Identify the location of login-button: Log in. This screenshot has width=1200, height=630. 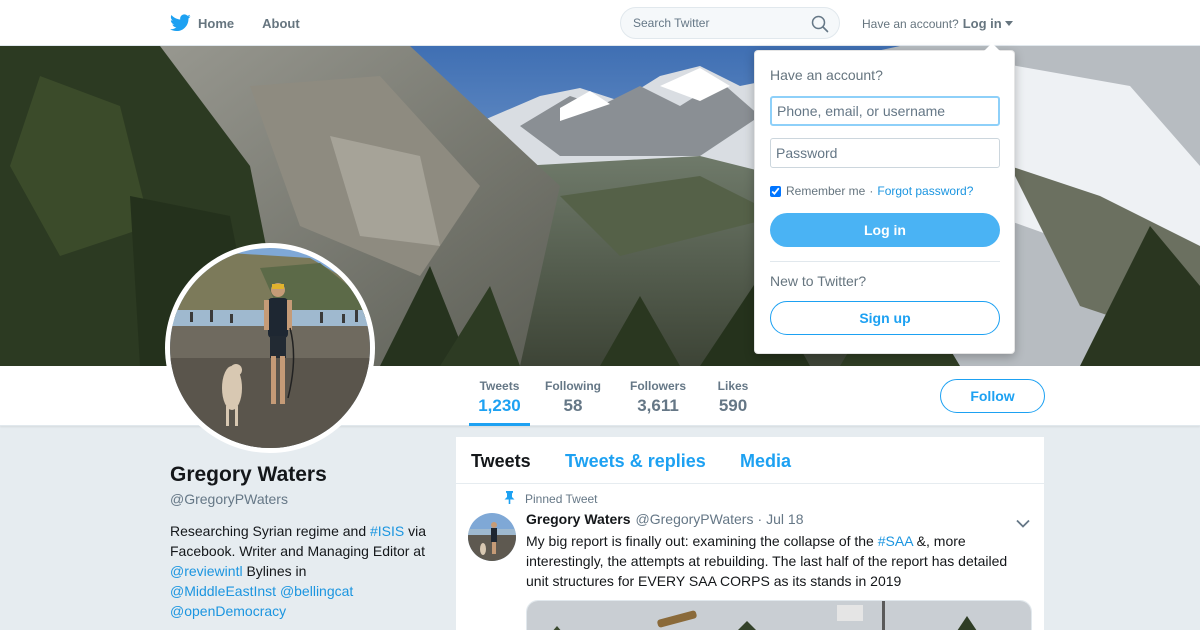
(885, 230).